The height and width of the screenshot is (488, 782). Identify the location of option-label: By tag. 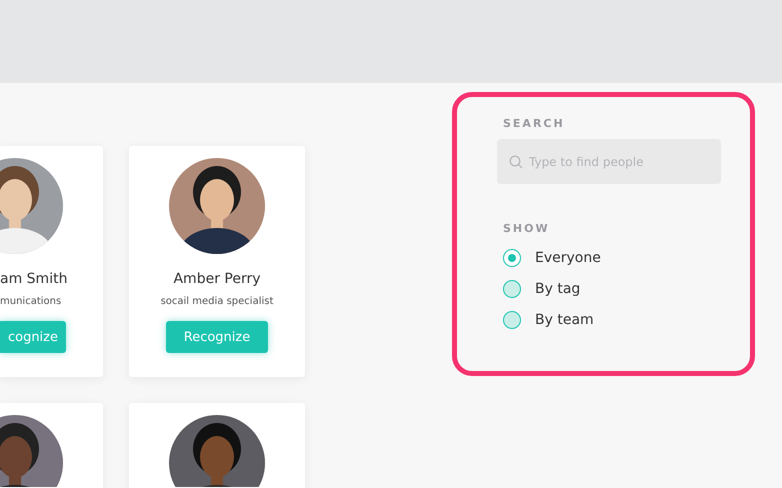
(557, 289).